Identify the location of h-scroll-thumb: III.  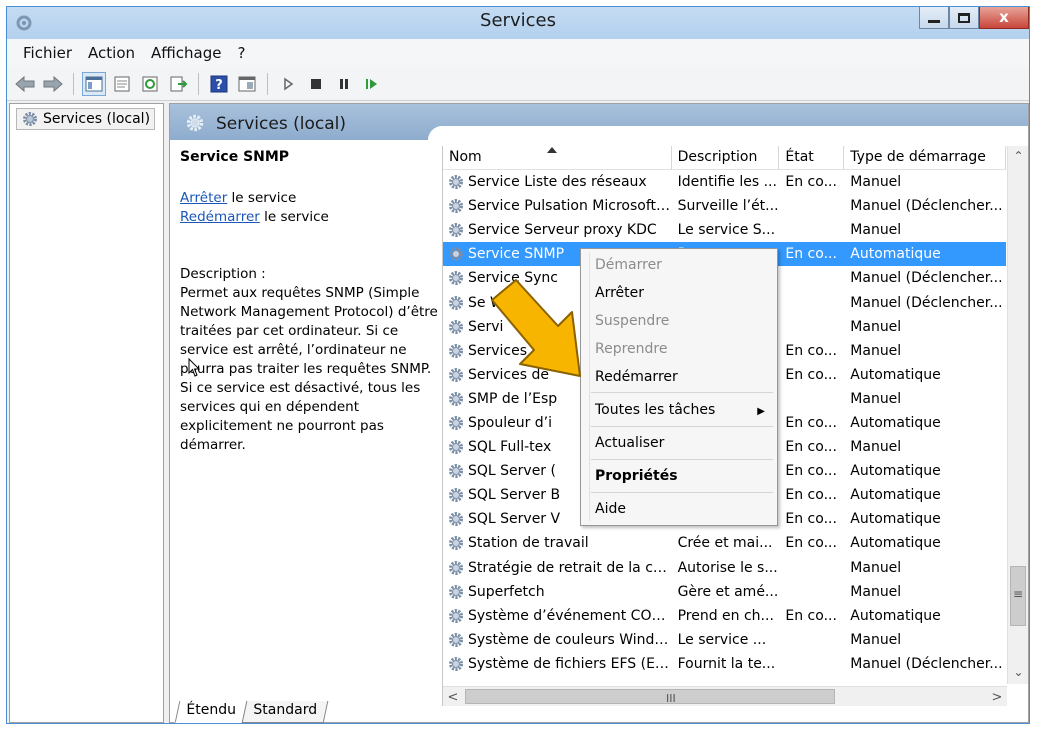
(650, 697).